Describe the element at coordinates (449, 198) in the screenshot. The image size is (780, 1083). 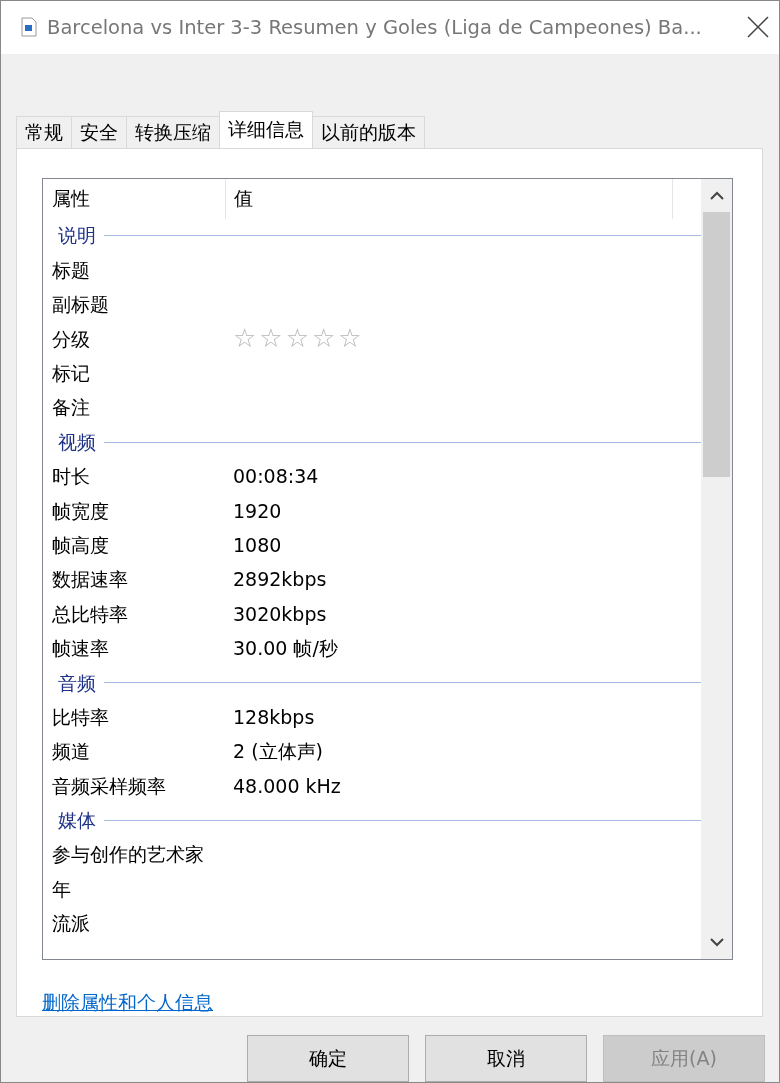
I see `column-header: 值` at that location.